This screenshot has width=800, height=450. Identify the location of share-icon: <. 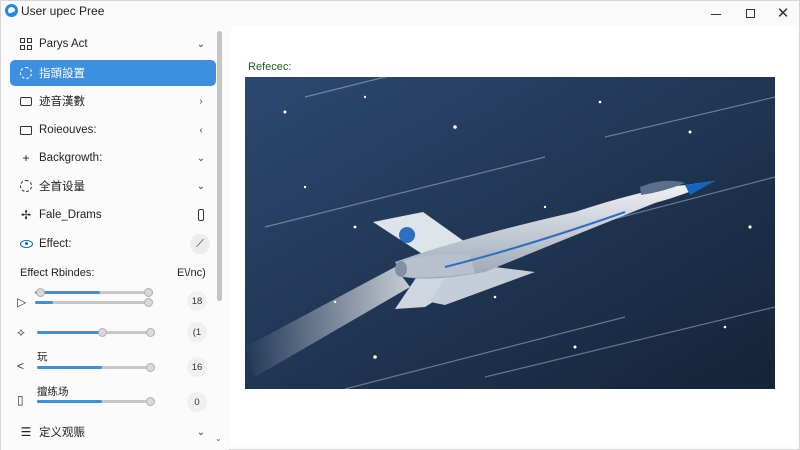
(21, 366).